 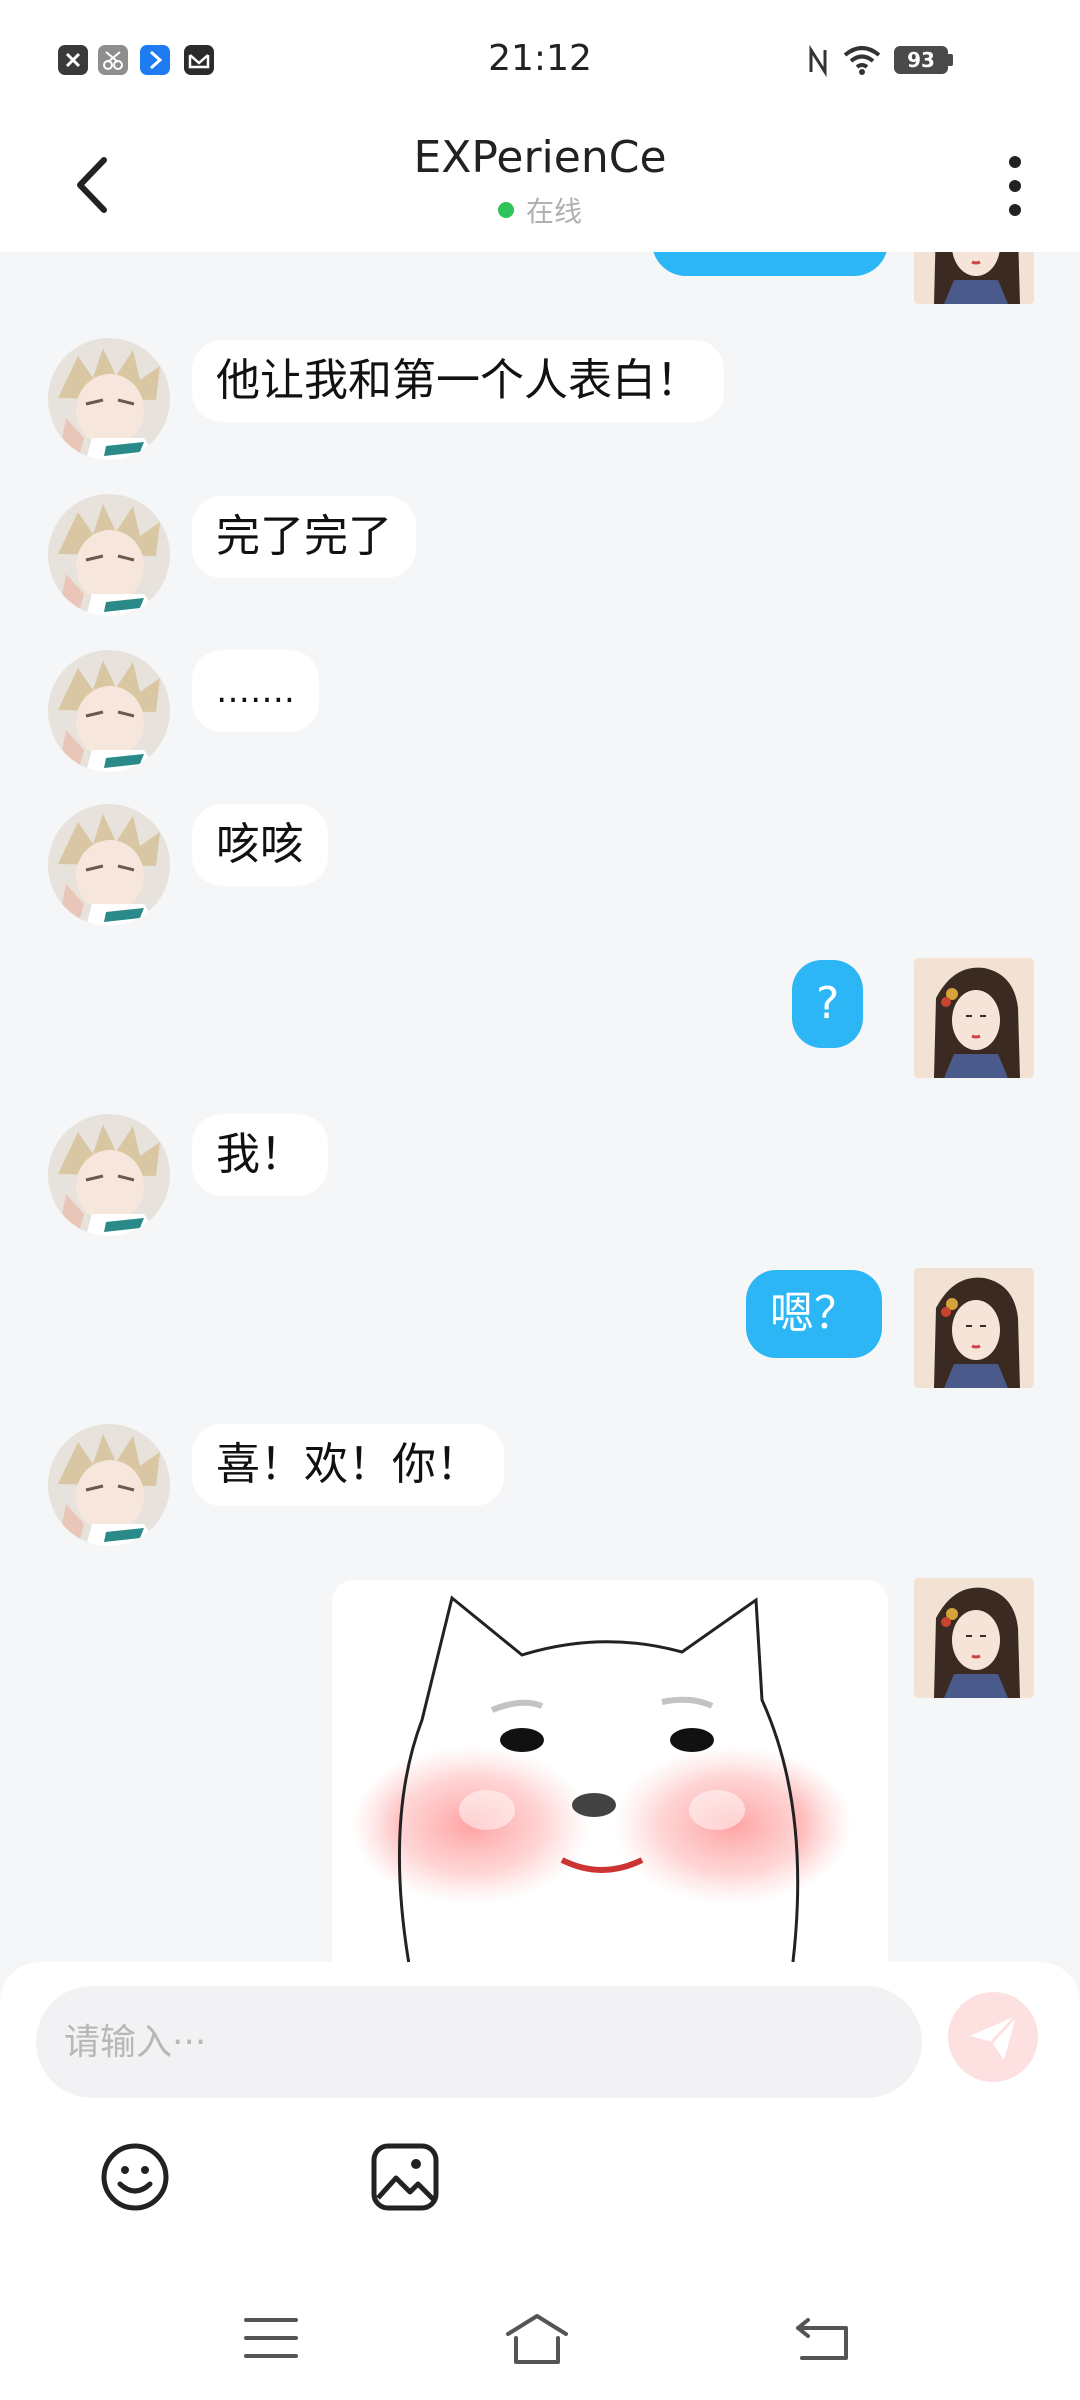 What do you see at coordinates (770, 264) in the screenshot?
I see `message-bubble-out` at bounding box center [770, 264].